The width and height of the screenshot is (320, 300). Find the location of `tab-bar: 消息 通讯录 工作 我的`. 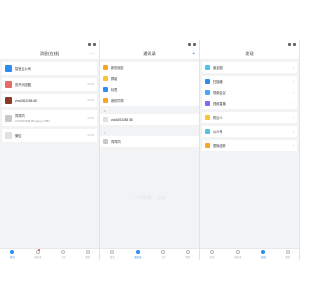

tab-bar: 消息 通讯录 工作 我的 is located at coordinates (49, 254).